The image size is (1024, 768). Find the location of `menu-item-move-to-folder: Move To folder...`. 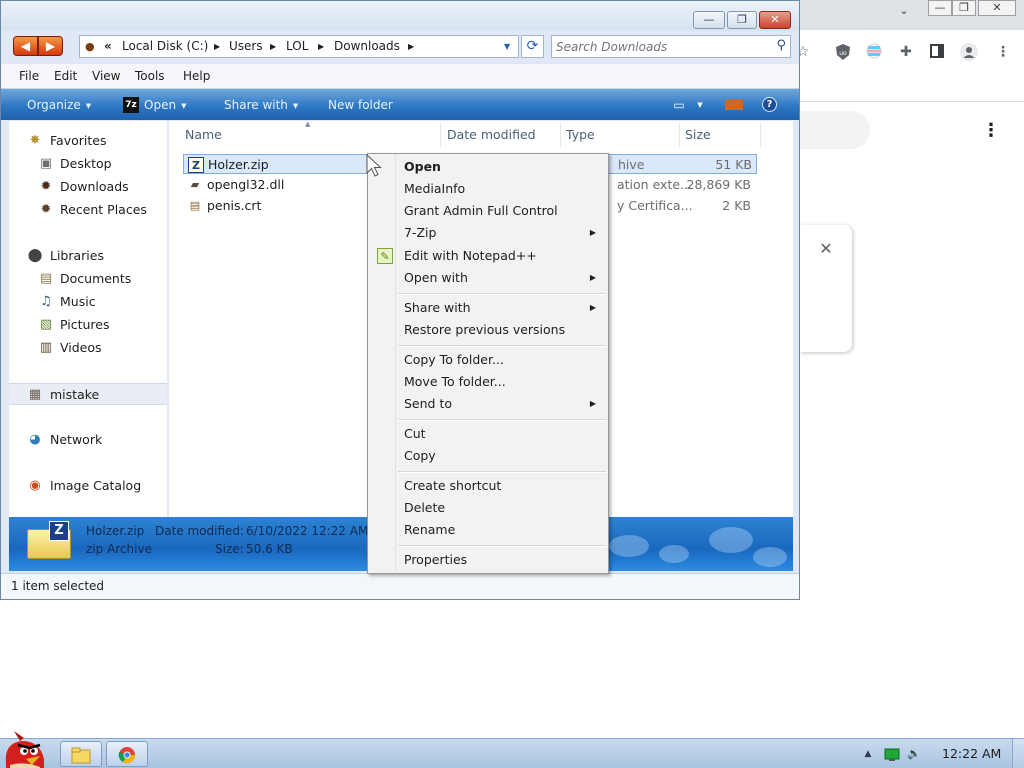

menu-item-move-to-folder: Move To folder... is located at coordinates (488, 382).